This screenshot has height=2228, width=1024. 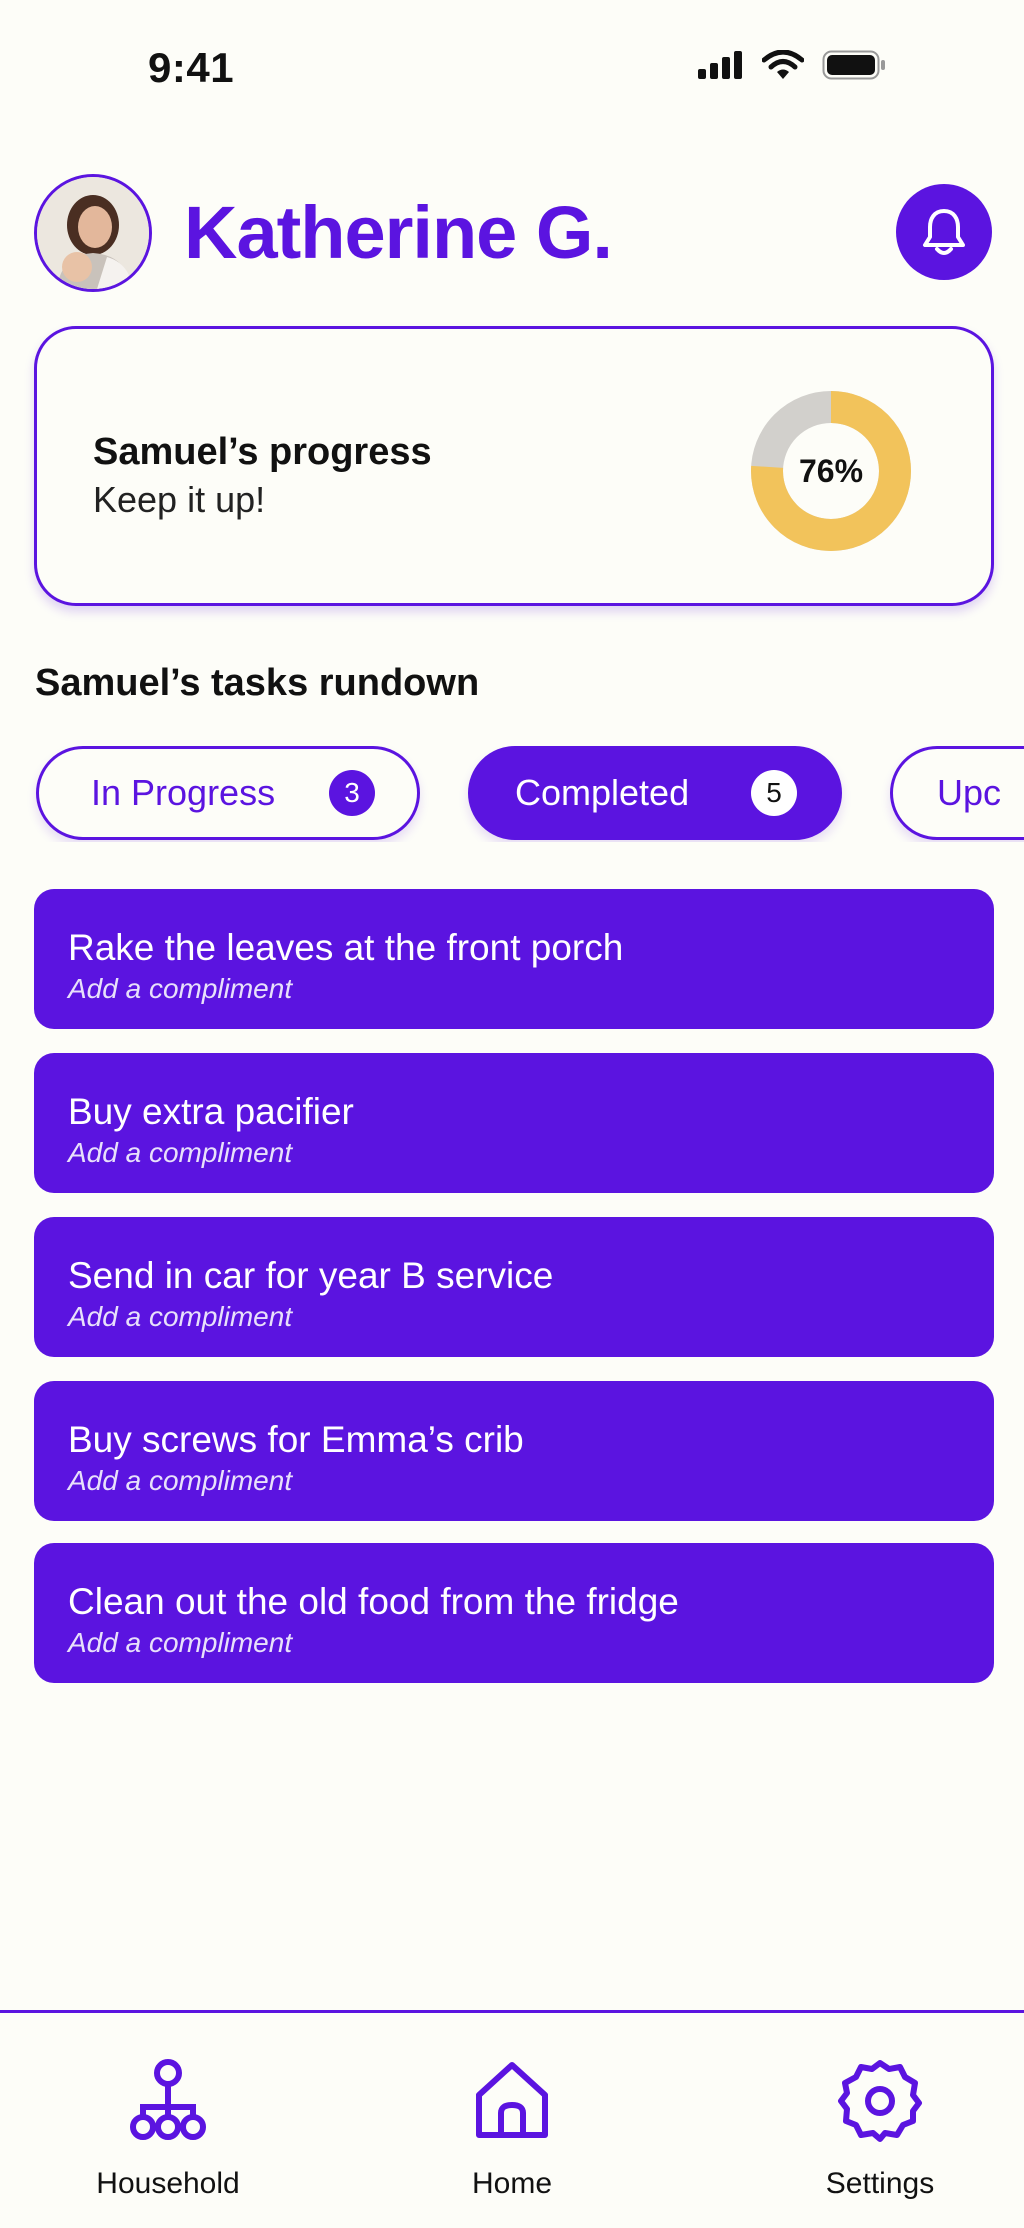 What do you see at coordinates (352, 793) in the screenshot?
I see `filter-count-badge: 3` at bounding box center [352, 793].